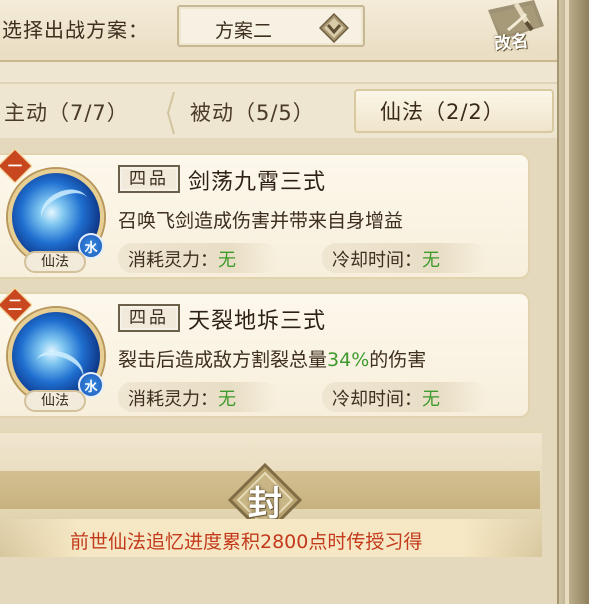 The height and width of the screenshot is (604, 589). Describe the element at coordinates (511, 43) in the screenshot. I see `rename-button-label: 改名` at that location.